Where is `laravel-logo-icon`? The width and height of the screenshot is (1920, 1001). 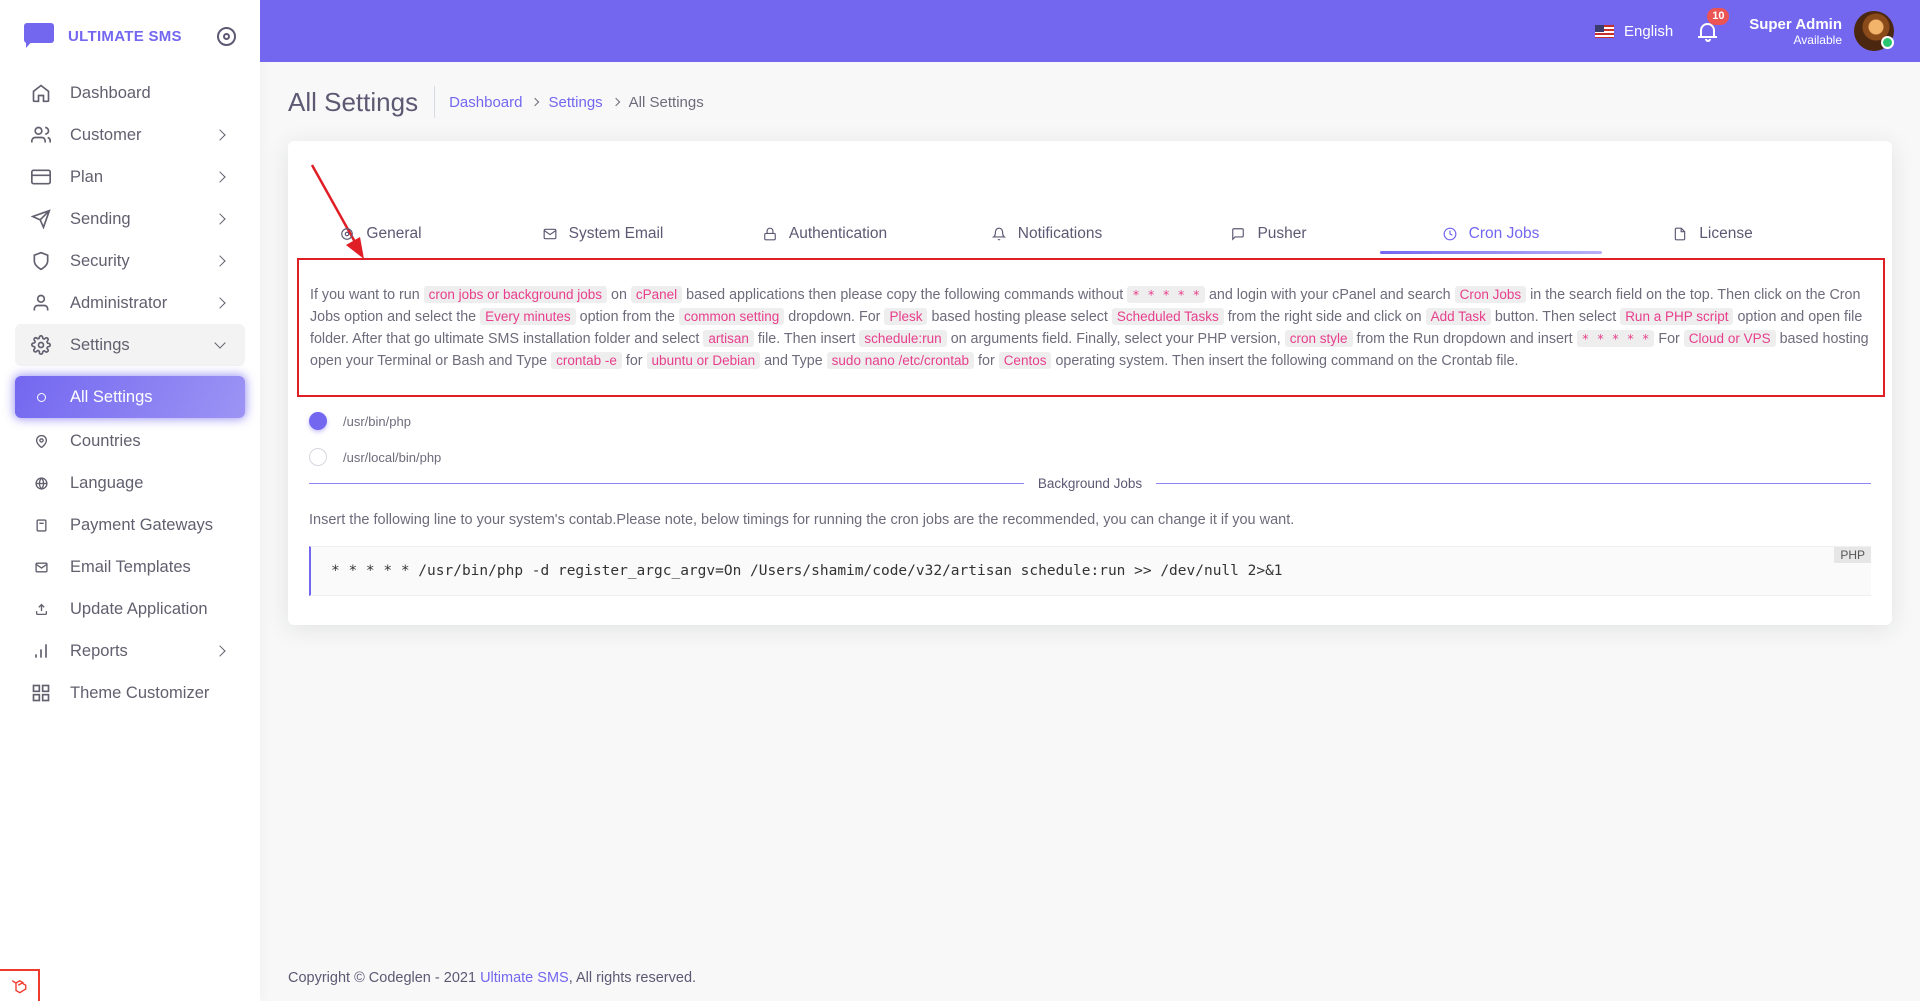
laravel-logo-icon is located at coordinates (20, 985).